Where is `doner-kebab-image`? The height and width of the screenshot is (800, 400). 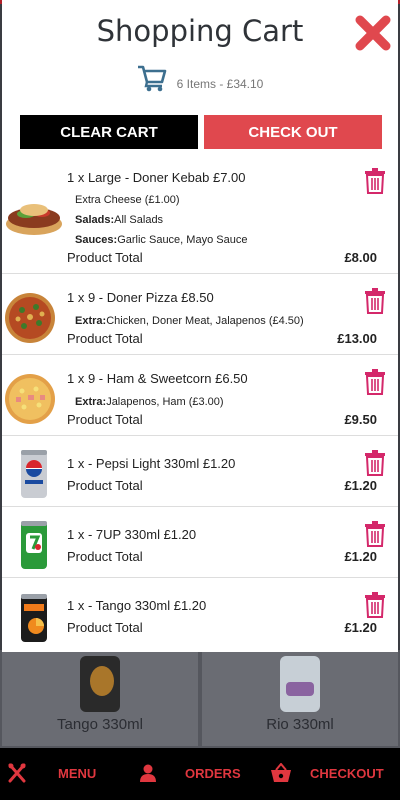 doner-kebab-image is located at coordinates (33, 216).